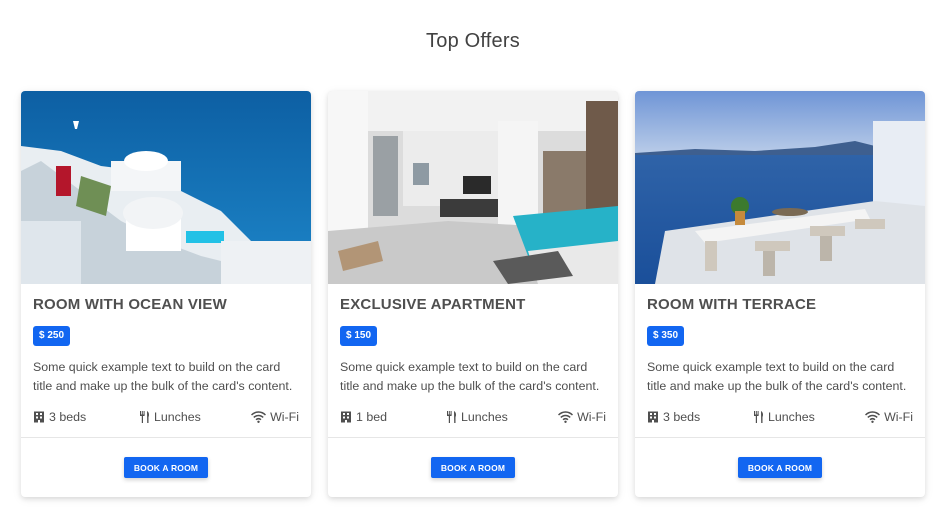 Image resolution: width=950 pixels, height=518 pixels. Describe the element at coordinates (52, 336) in the screenshot. I see `price-badge: $ 250` at that location.